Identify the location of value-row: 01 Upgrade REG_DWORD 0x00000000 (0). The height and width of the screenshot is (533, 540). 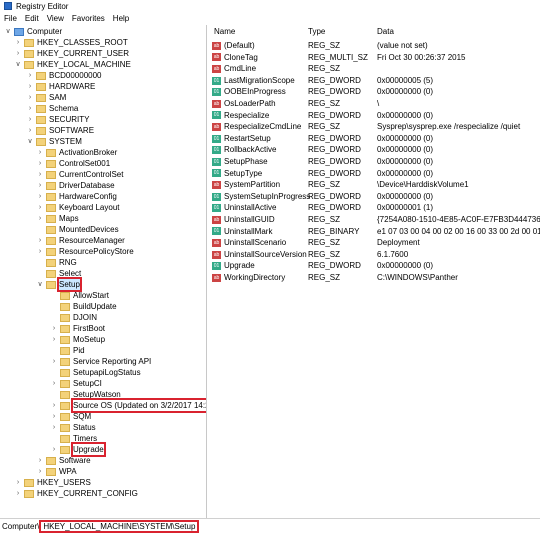
(375, 266).